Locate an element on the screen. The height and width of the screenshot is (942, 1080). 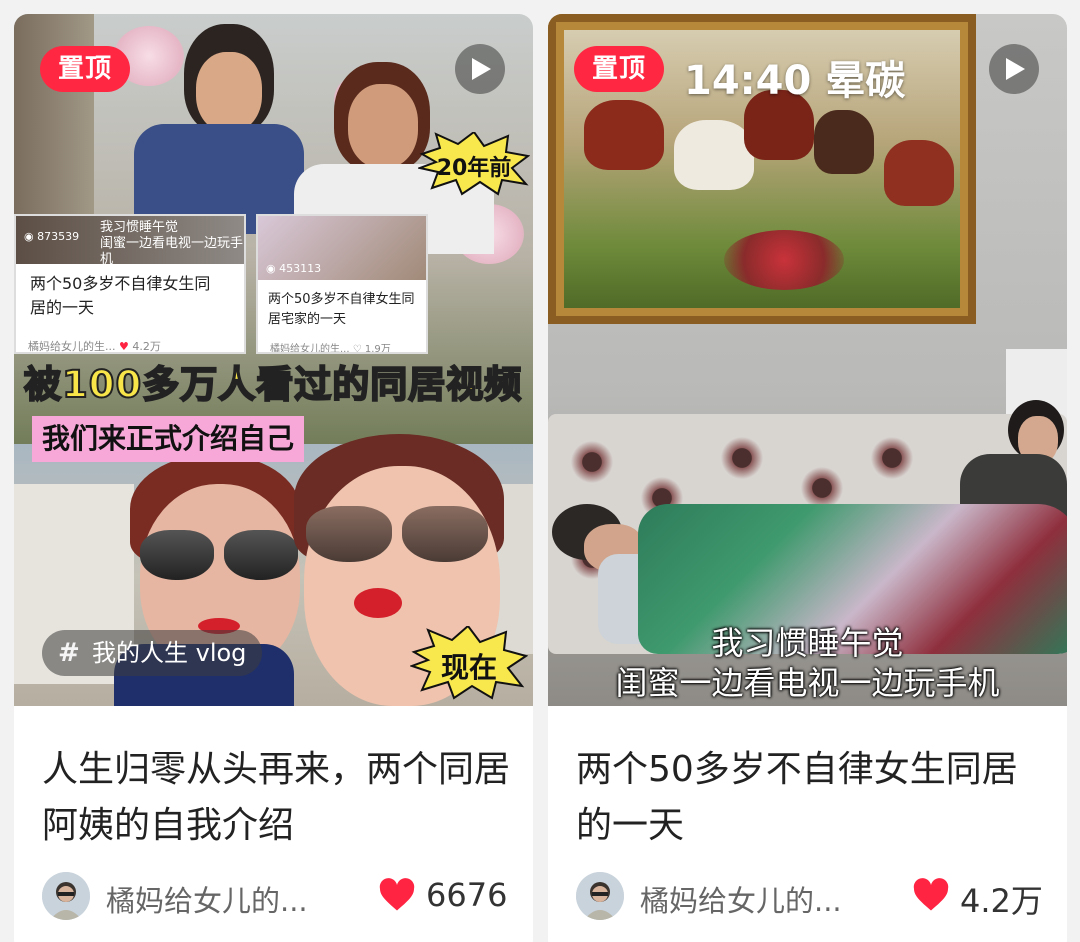
author-row: 橘妈给女儿的... 6676 is located at coordinates (277, 896).